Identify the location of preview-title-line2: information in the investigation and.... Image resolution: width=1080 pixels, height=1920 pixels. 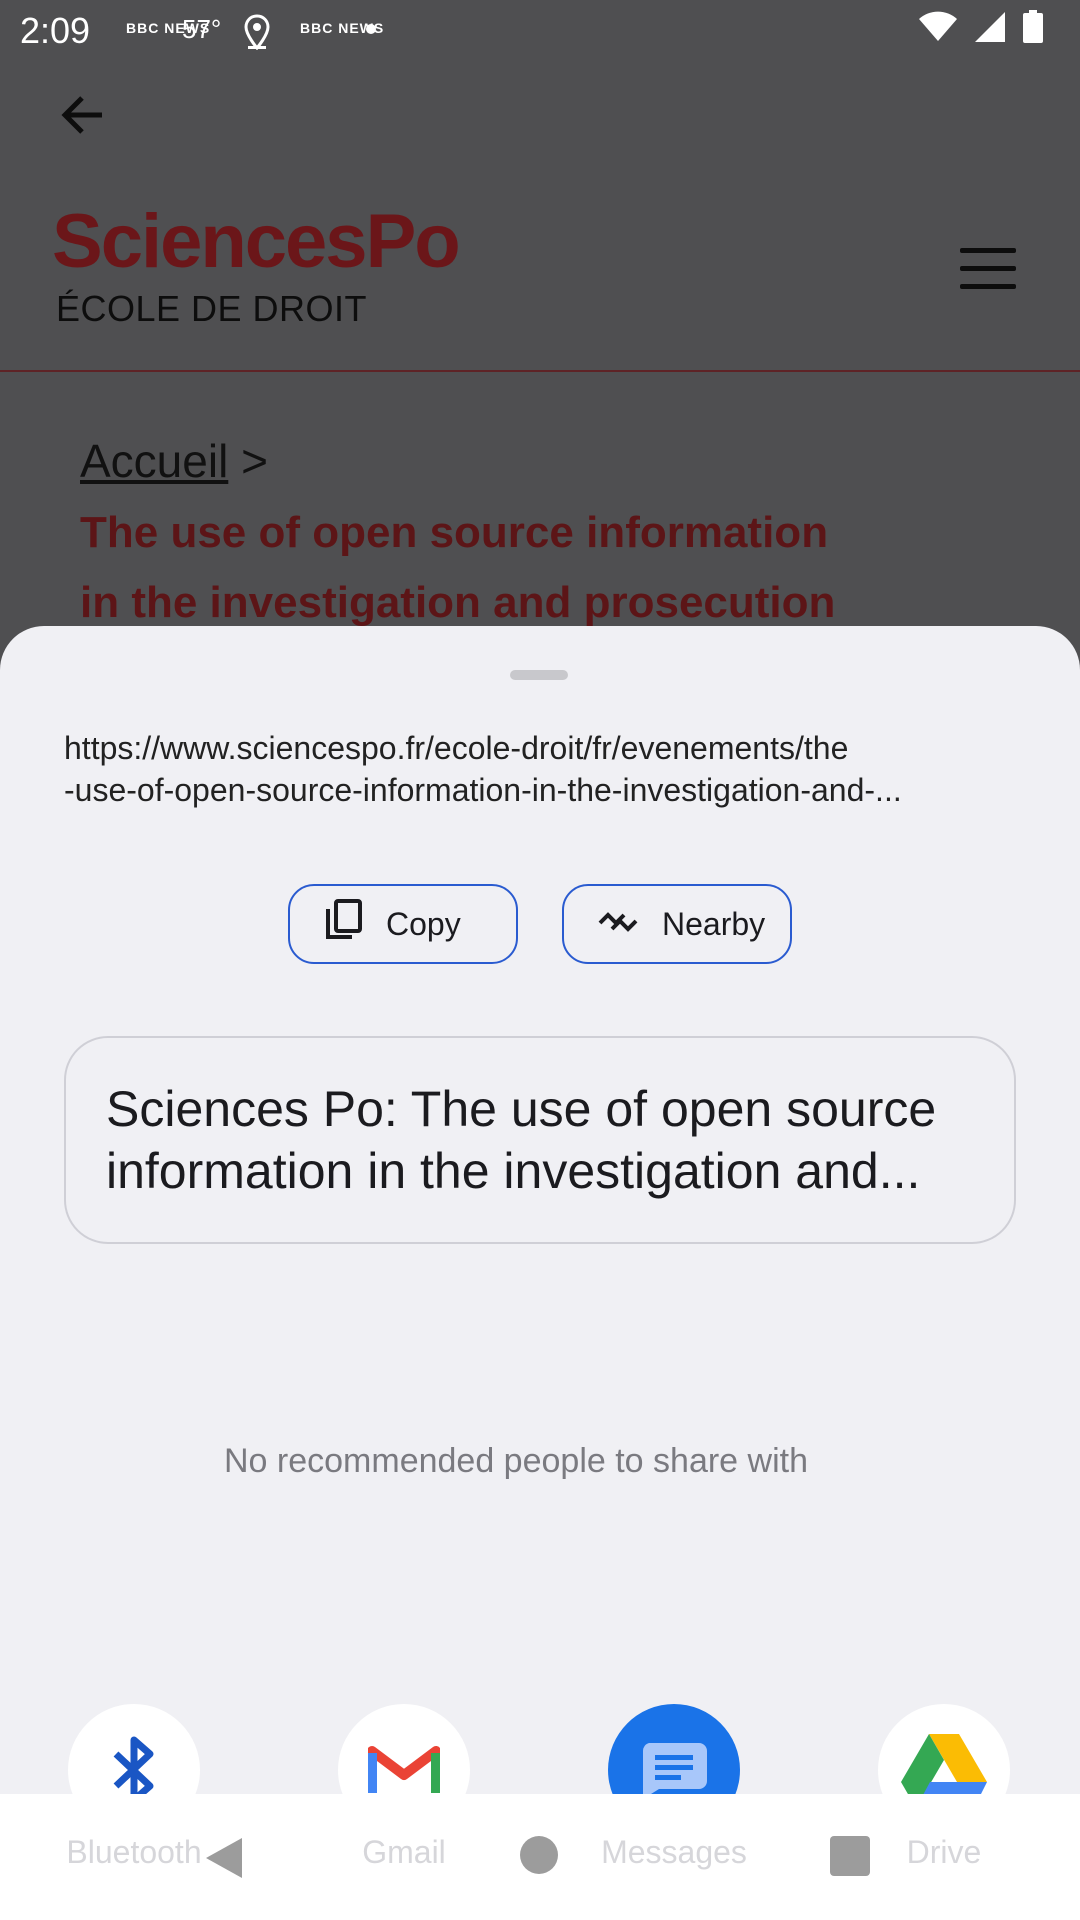
(513, 1171).